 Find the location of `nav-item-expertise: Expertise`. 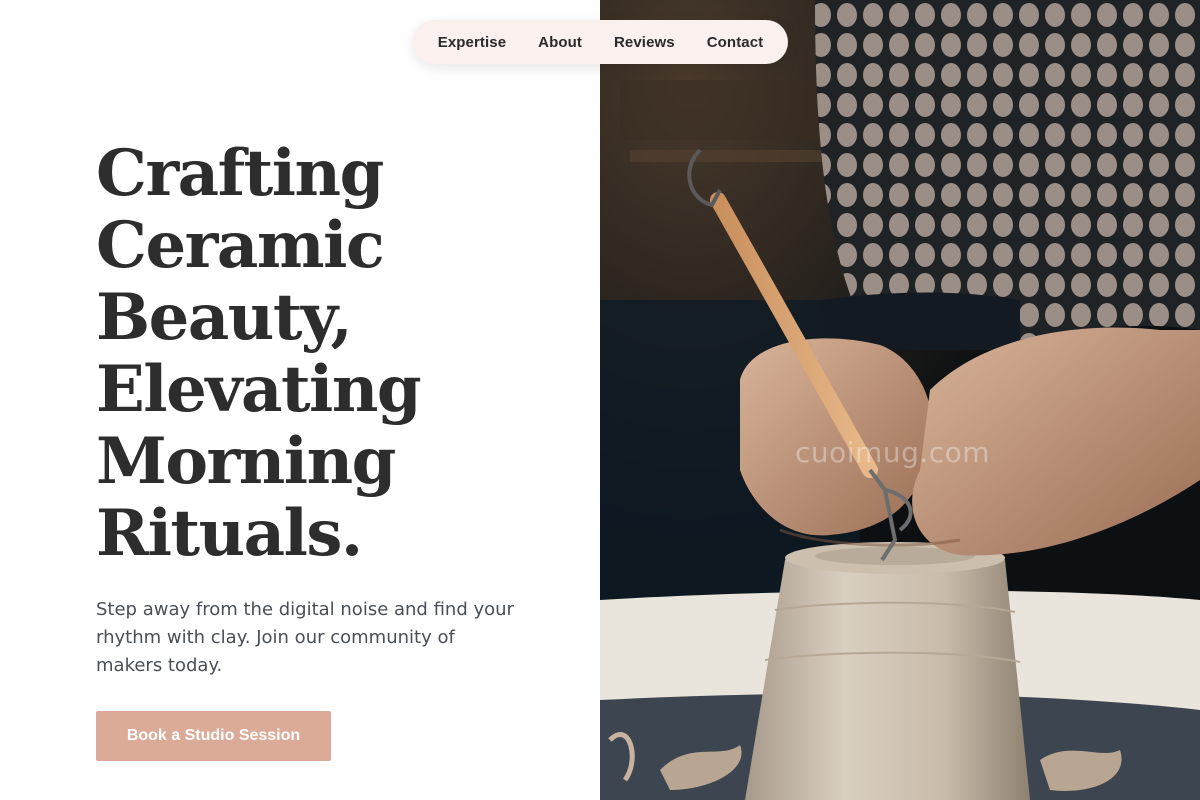

nav-item-expertise: Expertise is located at coordinates (472, 42).